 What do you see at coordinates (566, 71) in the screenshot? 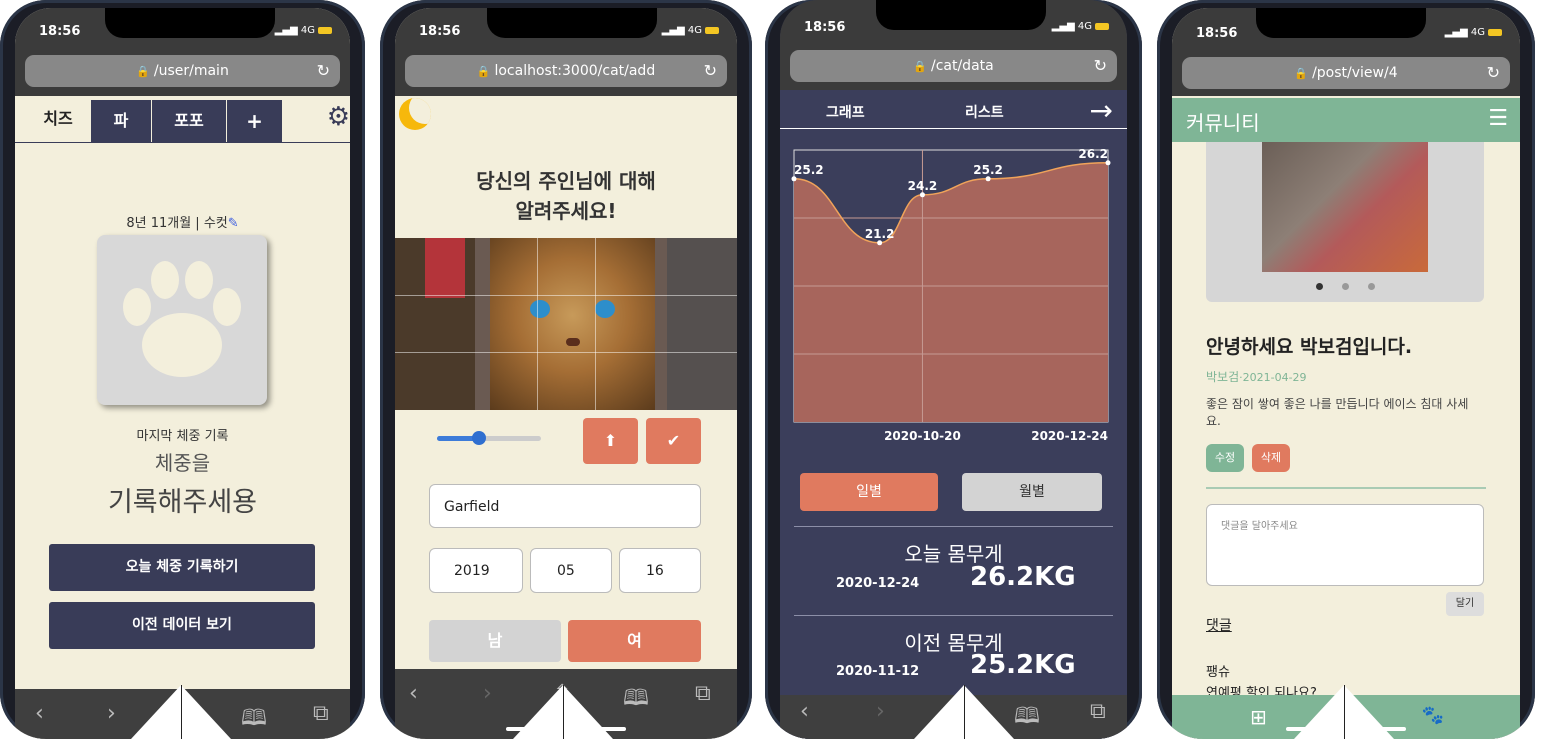
I see `url-bar: 🔒 localhost:3000/cat/add ↻` at bounding box center [566, 71].